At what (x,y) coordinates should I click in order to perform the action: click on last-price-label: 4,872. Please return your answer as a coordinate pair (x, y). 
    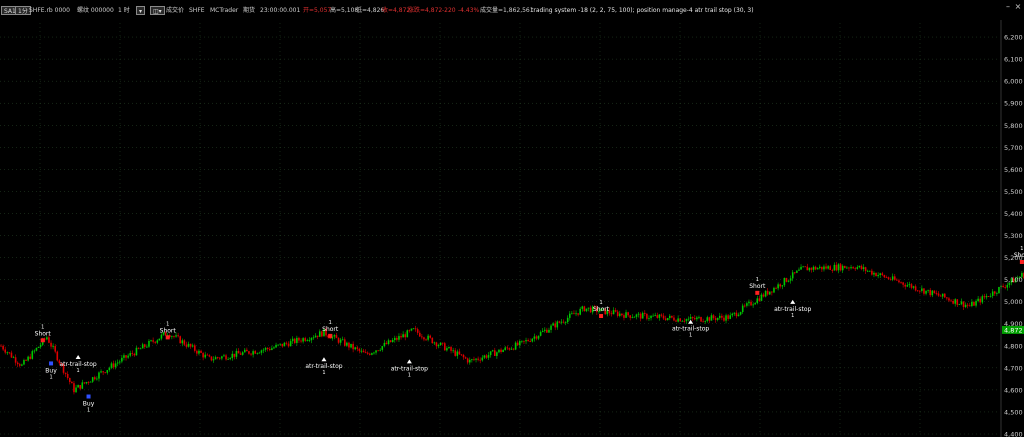
    Looking at the image, I should click on (1013, 330).